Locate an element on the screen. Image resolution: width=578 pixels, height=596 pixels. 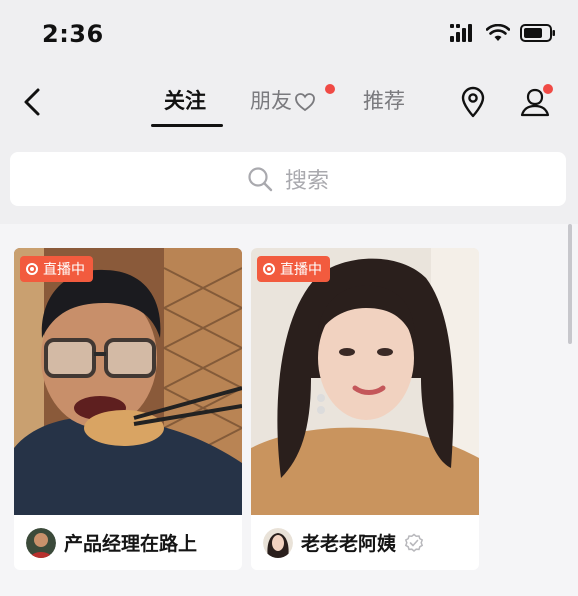
streamer-name: 产品经理在路上 is located at coordinates (130, 542).